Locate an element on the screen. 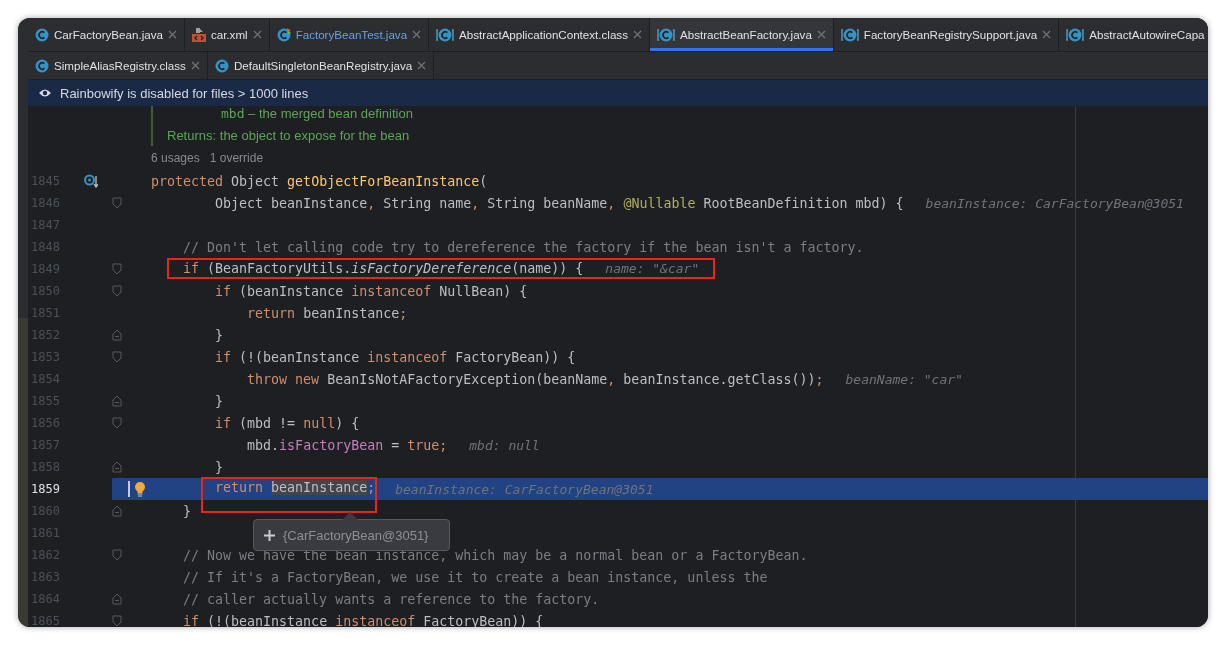 The height and width of the screenshot is (645, 1226). code-token: beanInstance.getClass()) is located at coordinates (719, 379).